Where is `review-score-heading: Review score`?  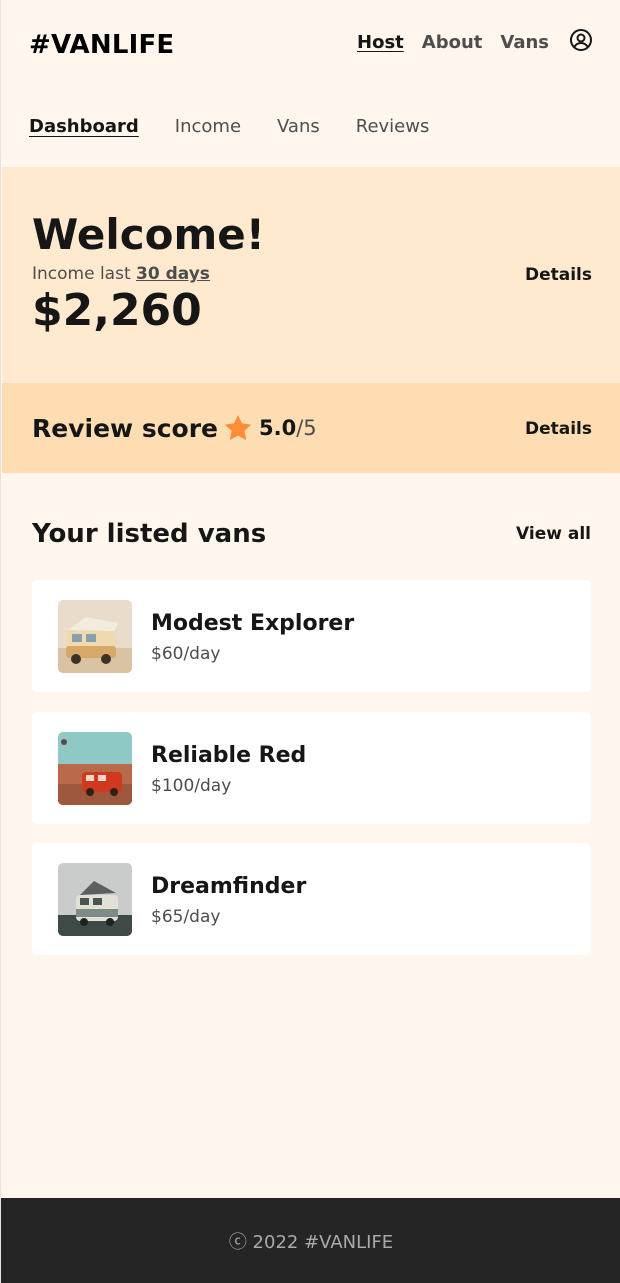 review-score-heading: Review score is located at coordinates (125, 428).